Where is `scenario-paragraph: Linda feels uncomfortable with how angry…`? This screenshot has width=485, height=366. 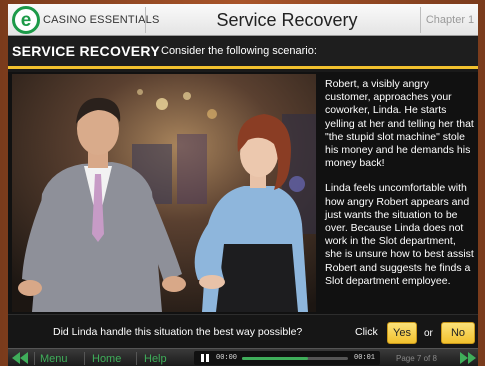 scenario-paragraph: Linda feels uncomfortable with how angry… is located at coordinates (399, 234).